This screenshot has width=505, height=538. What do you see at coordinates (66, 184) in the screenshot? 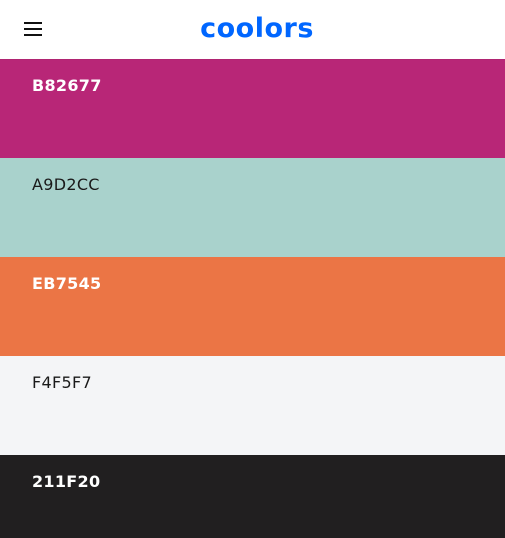
I see `swatch-hex-code: A9D2CC` at bounding box center [66, 184].